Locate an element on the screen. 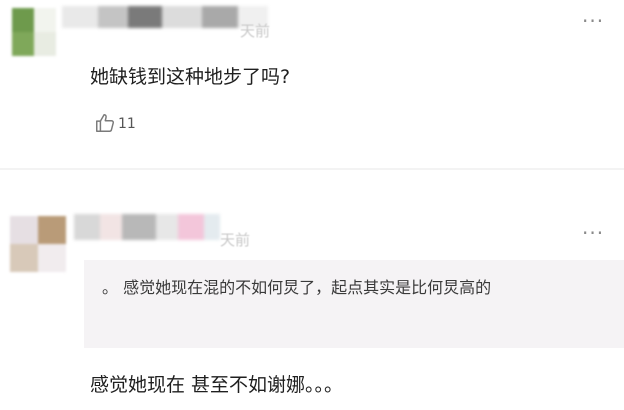 The width and height of the screenshot is (624, 410). comment-text: 感觉她现在 甚至不如谢娜。。。 is located at coordinates (217, 385).